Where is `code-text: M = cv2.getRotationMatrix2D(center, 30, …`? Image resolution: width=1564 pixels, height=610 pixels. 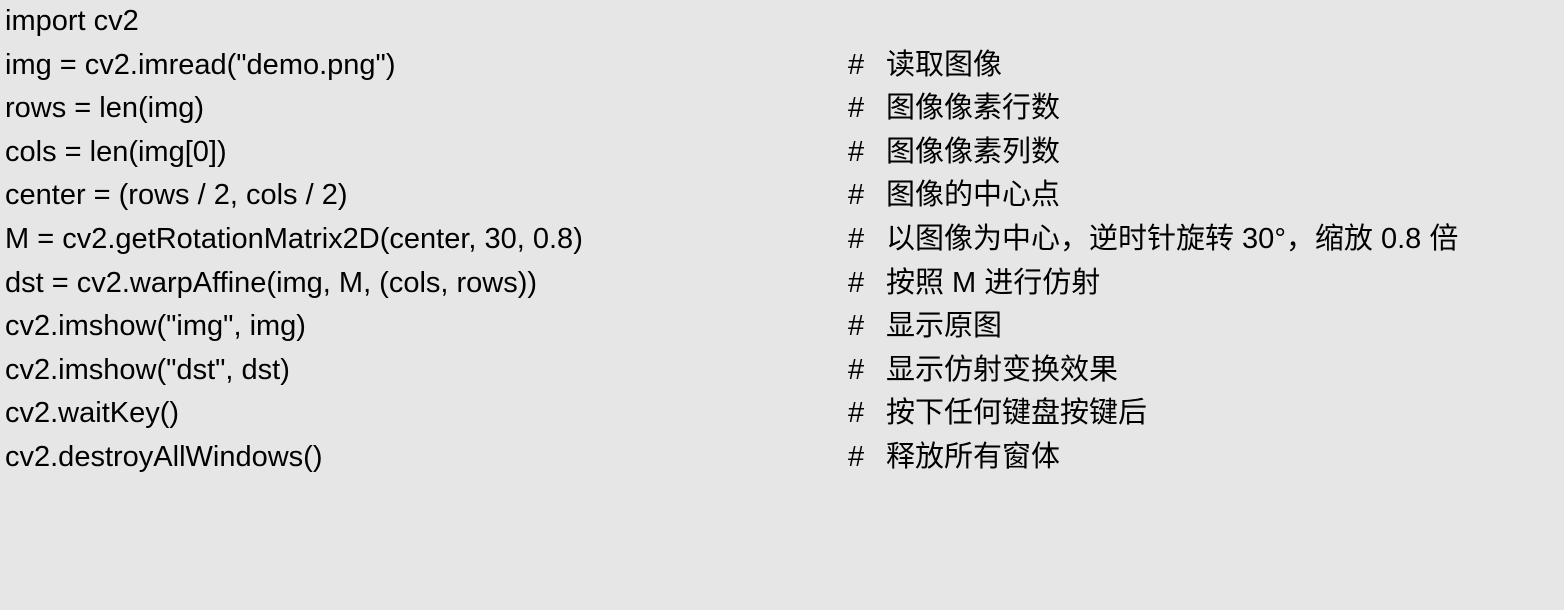 code-text: M = cv2.getRotationMatrix2D(center, 30, … is located at coordinates (294, 238).